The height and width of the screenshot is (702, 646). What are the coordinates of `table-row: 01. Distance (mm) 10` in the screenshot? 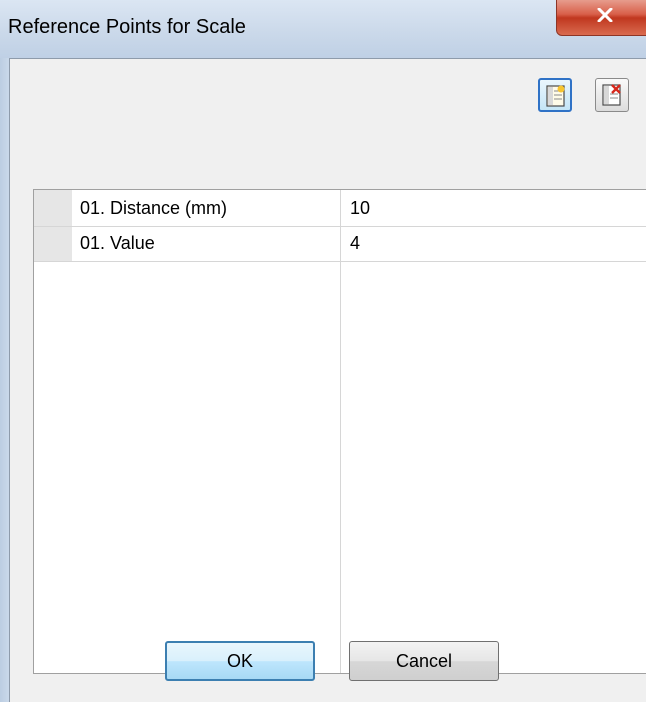 It's located at (340, 209).